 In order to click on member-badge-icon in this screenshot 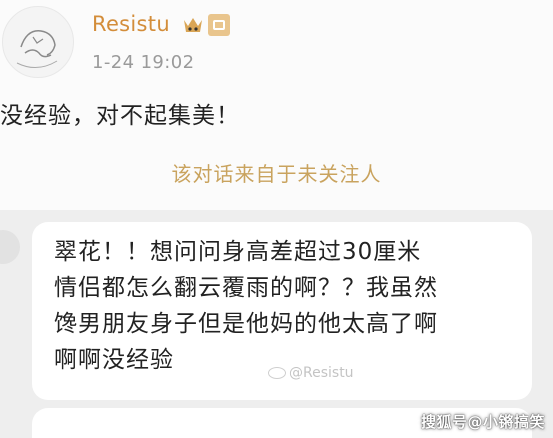, I will do `click(219, 25)`.